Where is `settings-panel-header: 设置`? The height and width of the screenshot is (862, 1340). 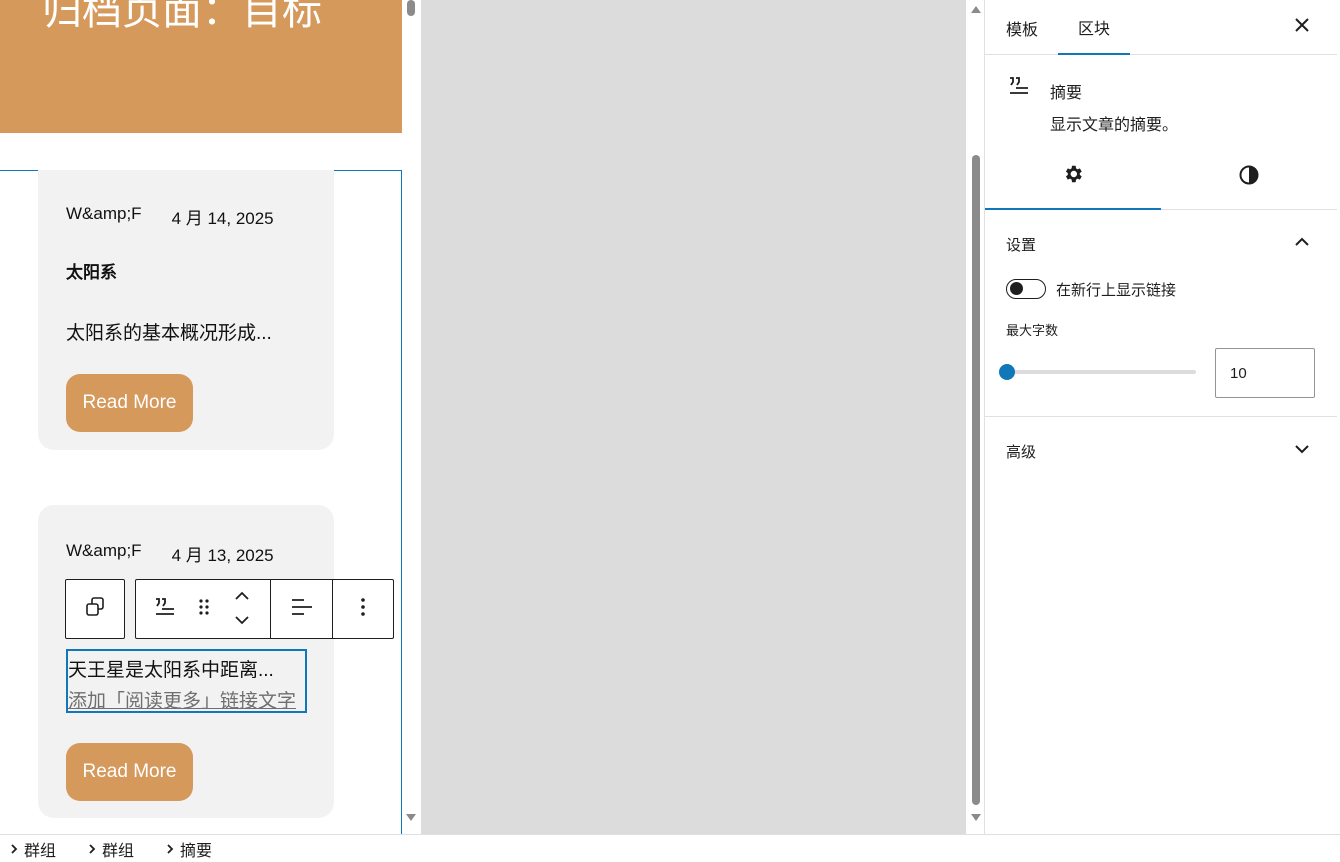
settings-panel-header: 设置 is located at coordinates (1161, 243).